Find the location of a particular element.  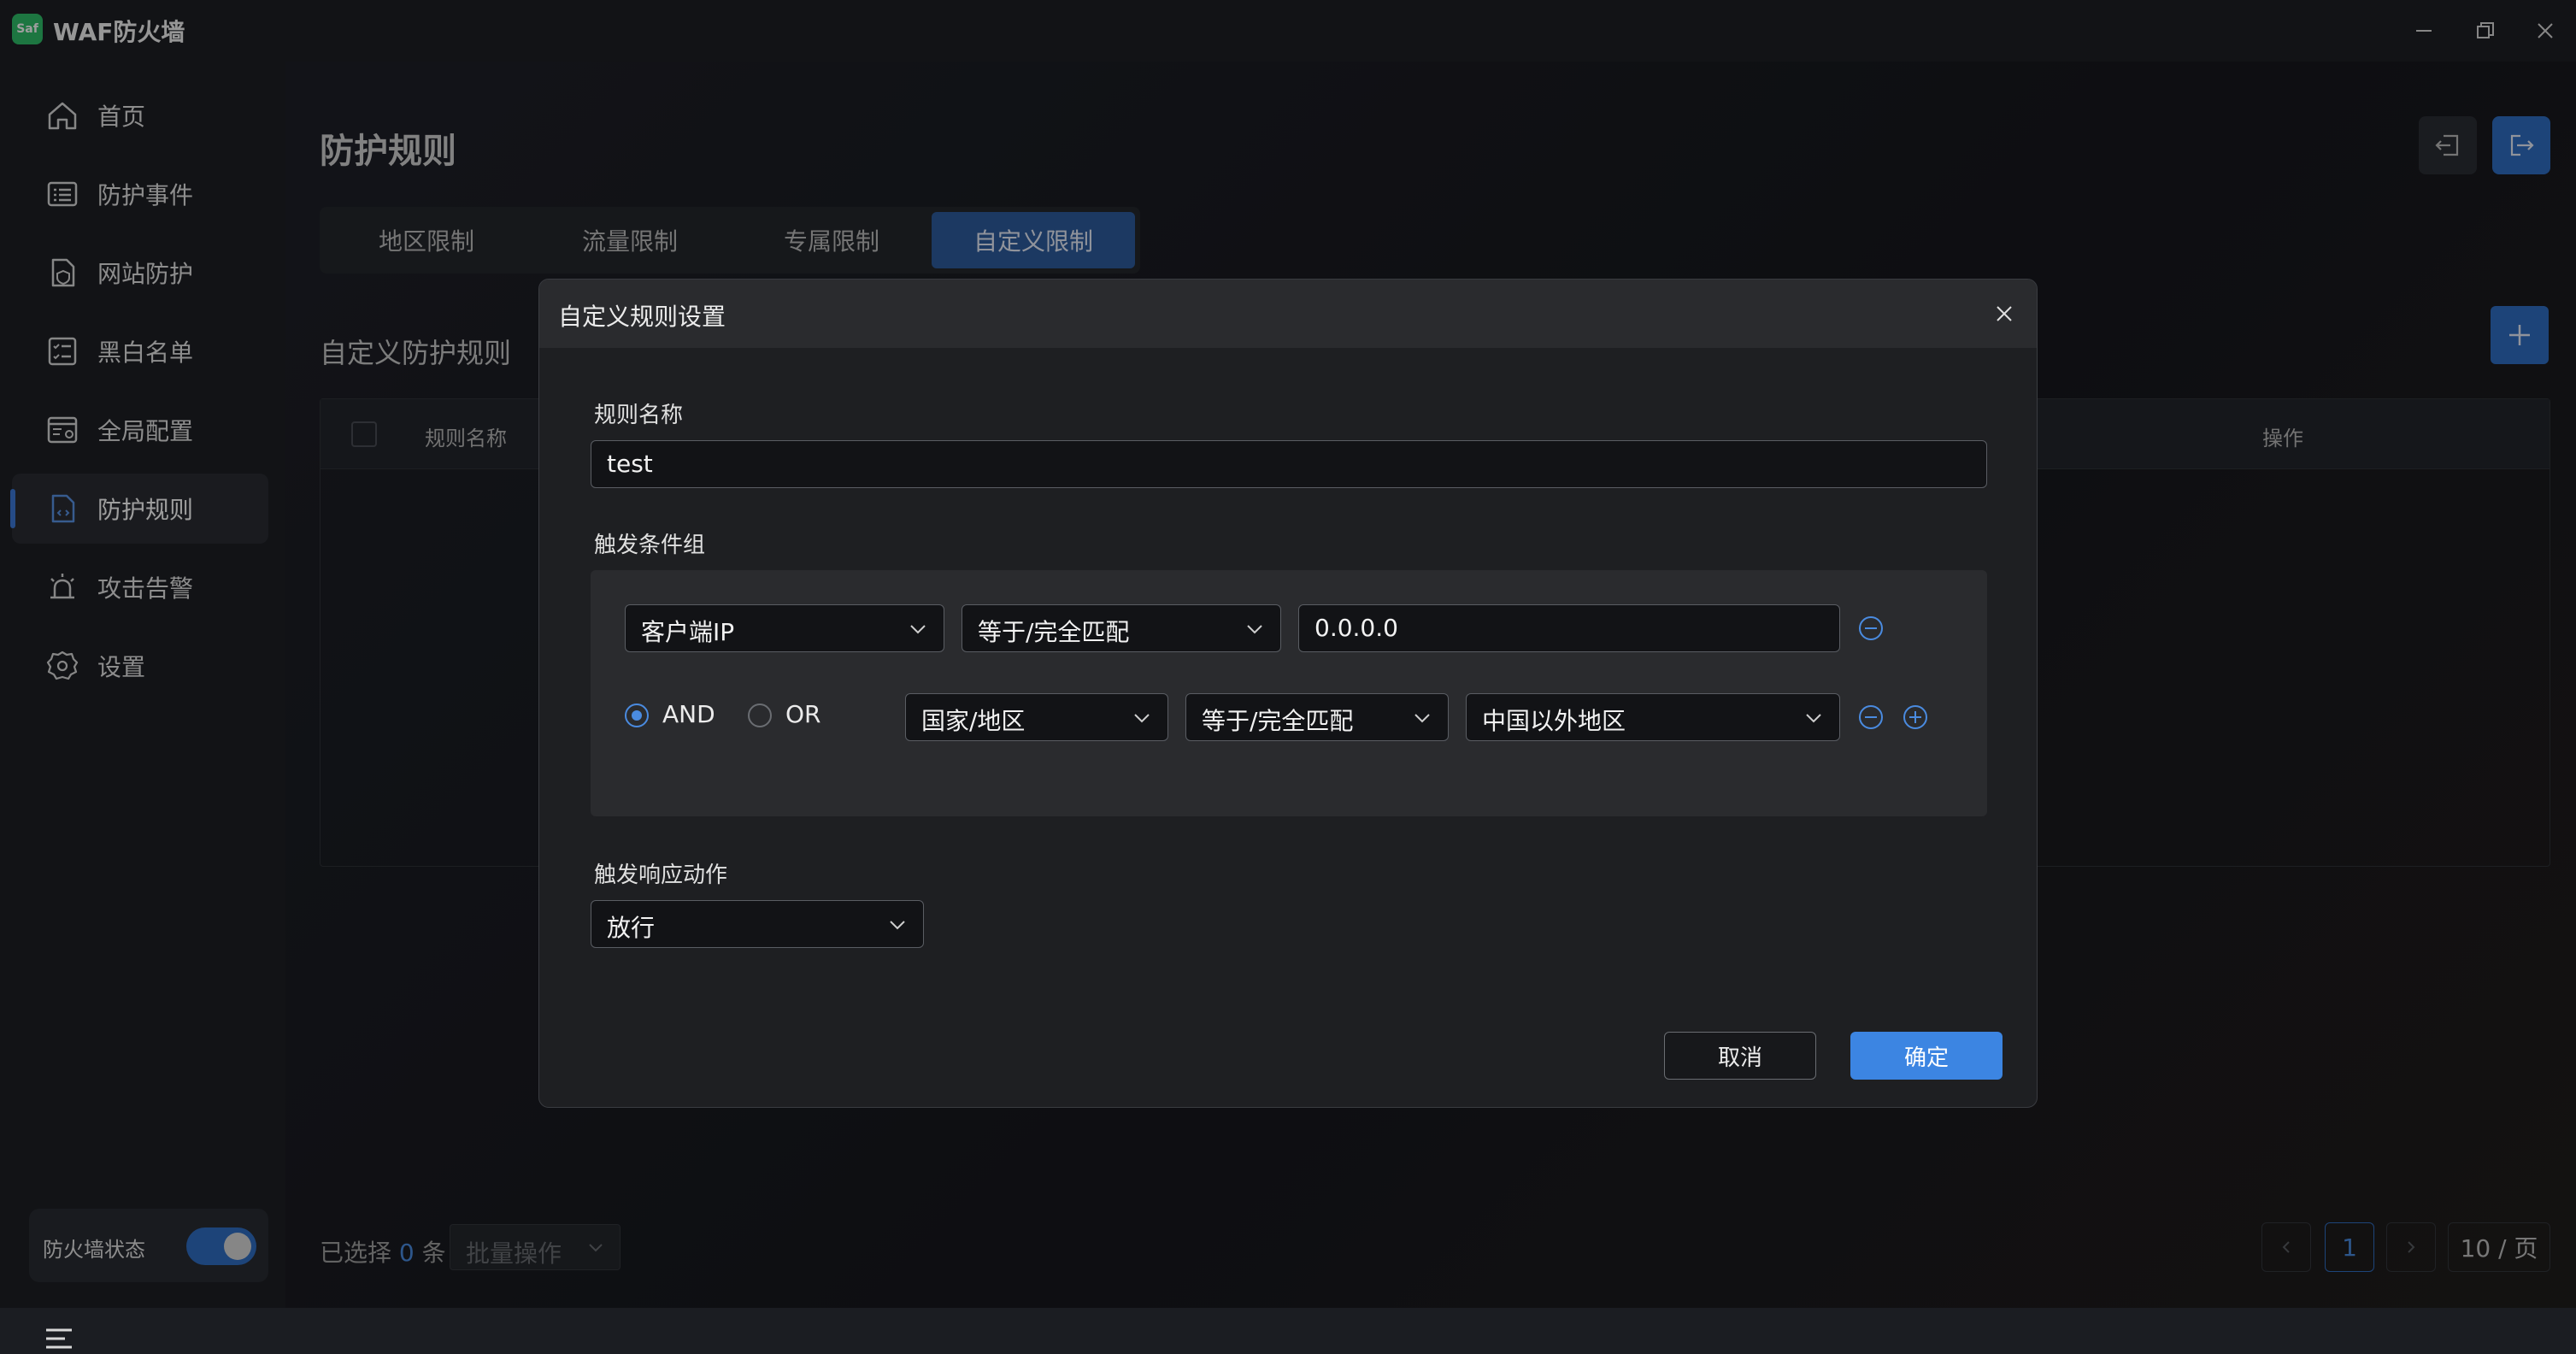

condition-value-input: 0.0.0.0 is located at coordinates (1569, 628).